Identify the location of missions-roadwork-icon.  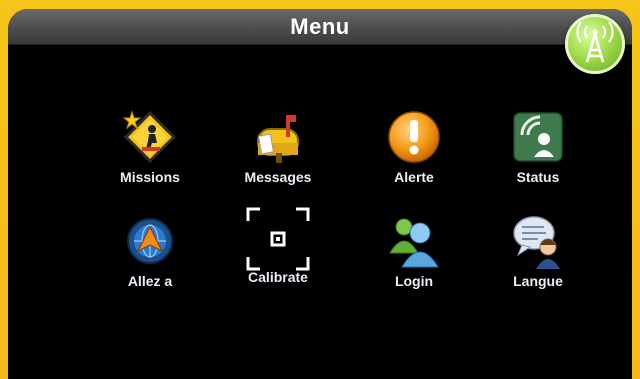
(150, 137).